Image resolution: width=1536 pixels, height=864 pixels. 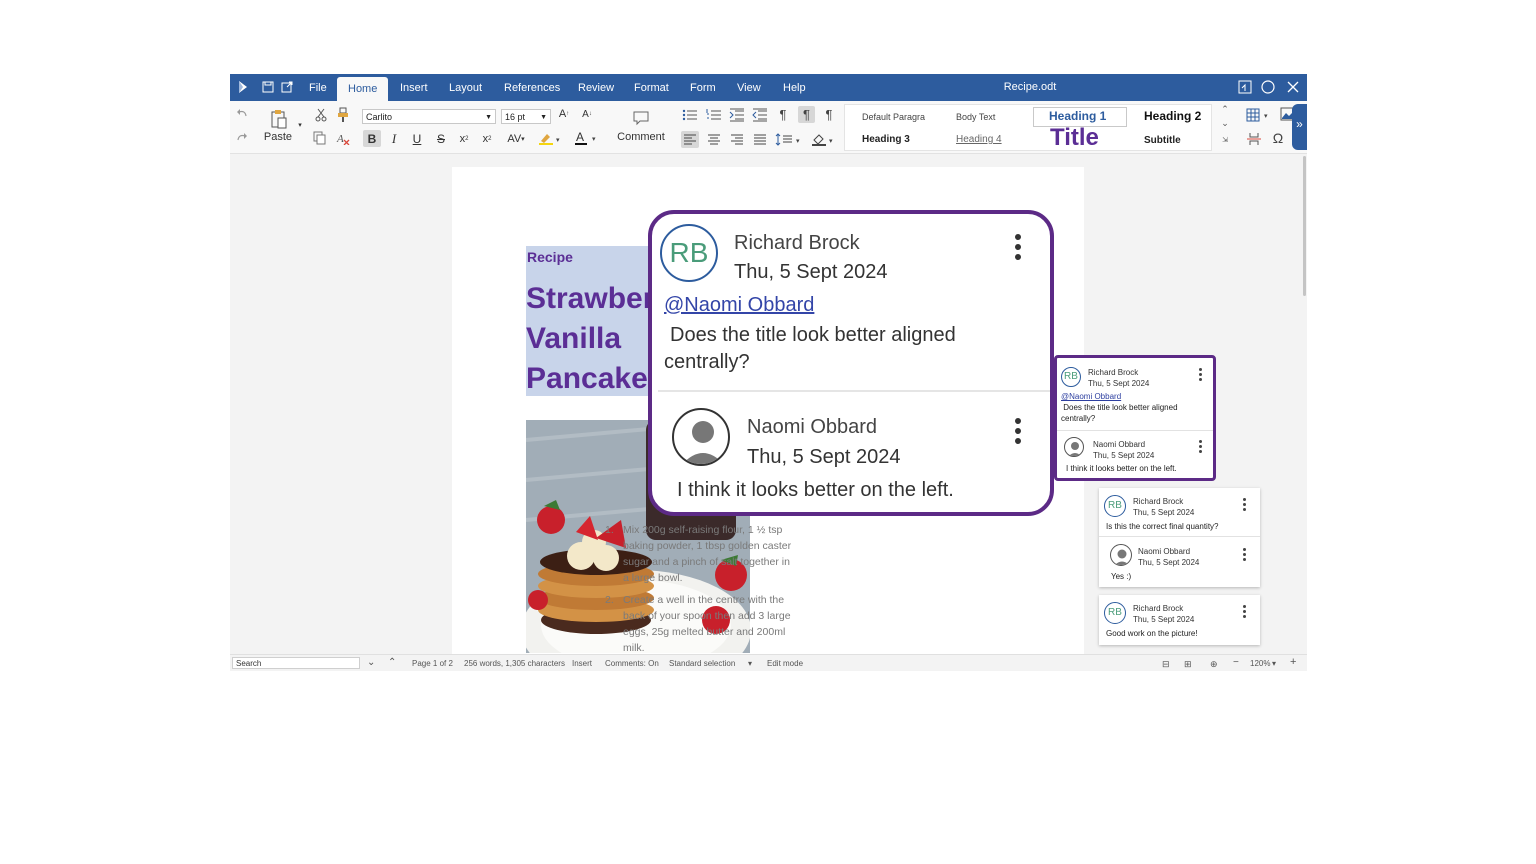 What do you see at coordinates (363, 89) in the screenshot?
I see `menu-home: Home` at bounding box center [363, 89].